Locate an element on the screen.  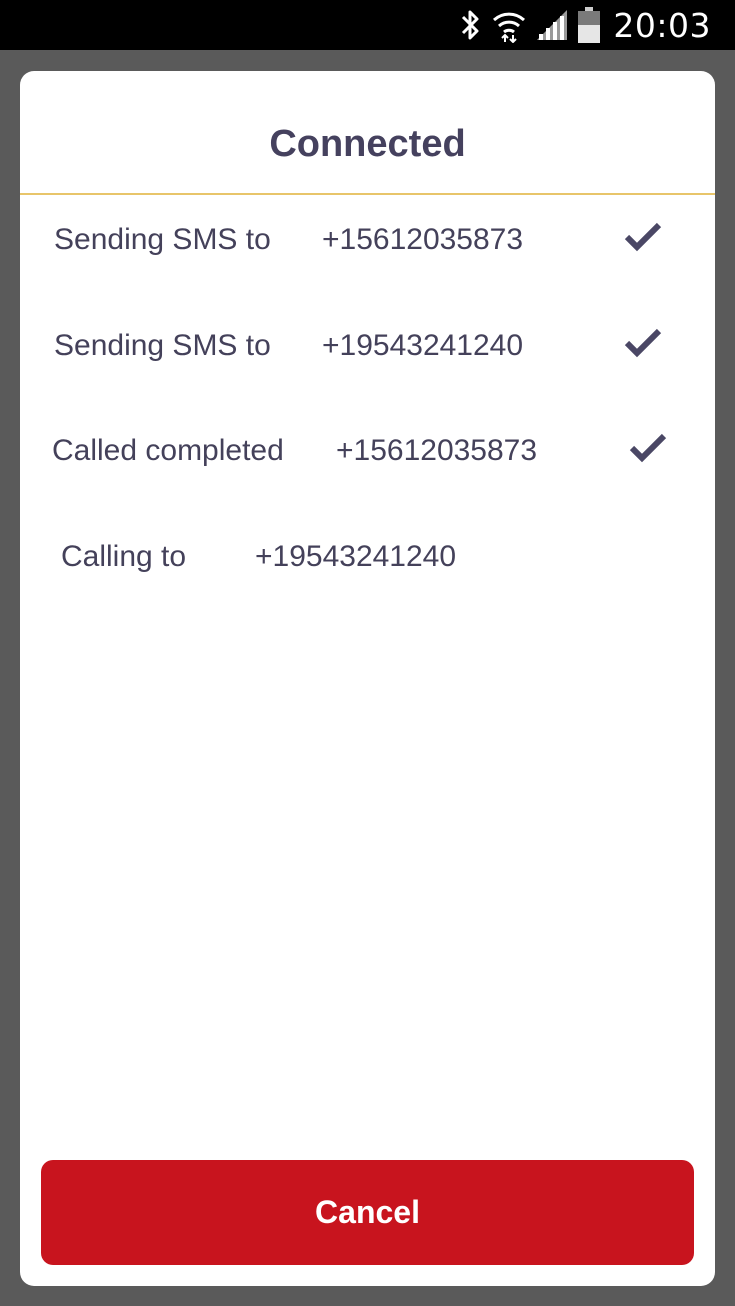
title-divider is located at coordinates (367, 194).